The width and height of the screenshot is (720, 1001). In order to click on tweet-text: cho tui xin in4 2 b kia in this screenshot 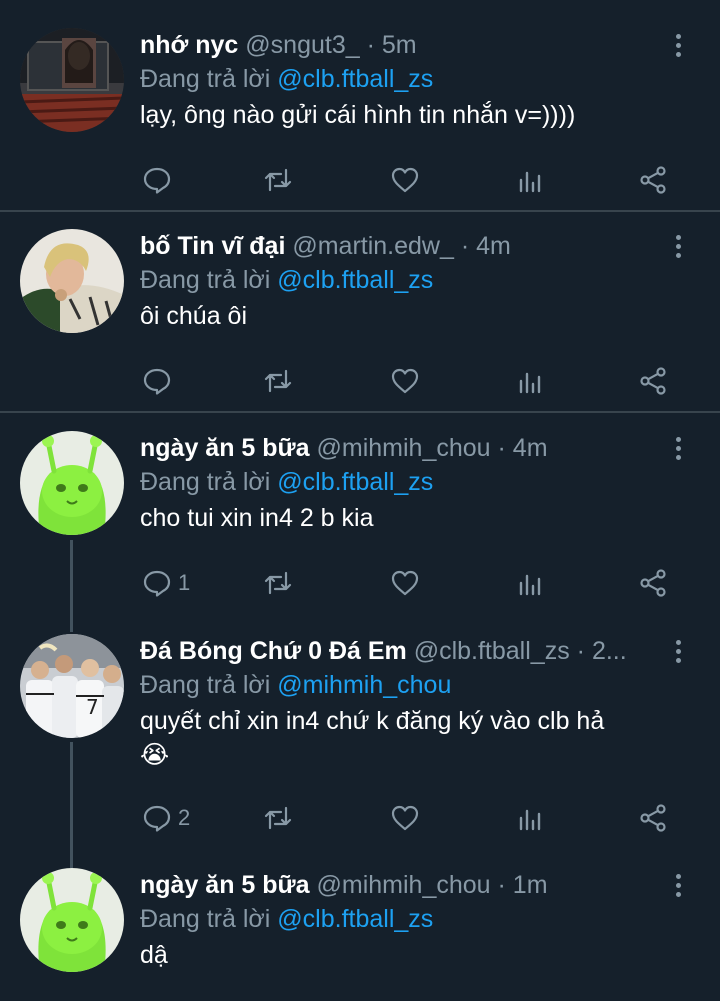, I will do `click(257, 518)`.